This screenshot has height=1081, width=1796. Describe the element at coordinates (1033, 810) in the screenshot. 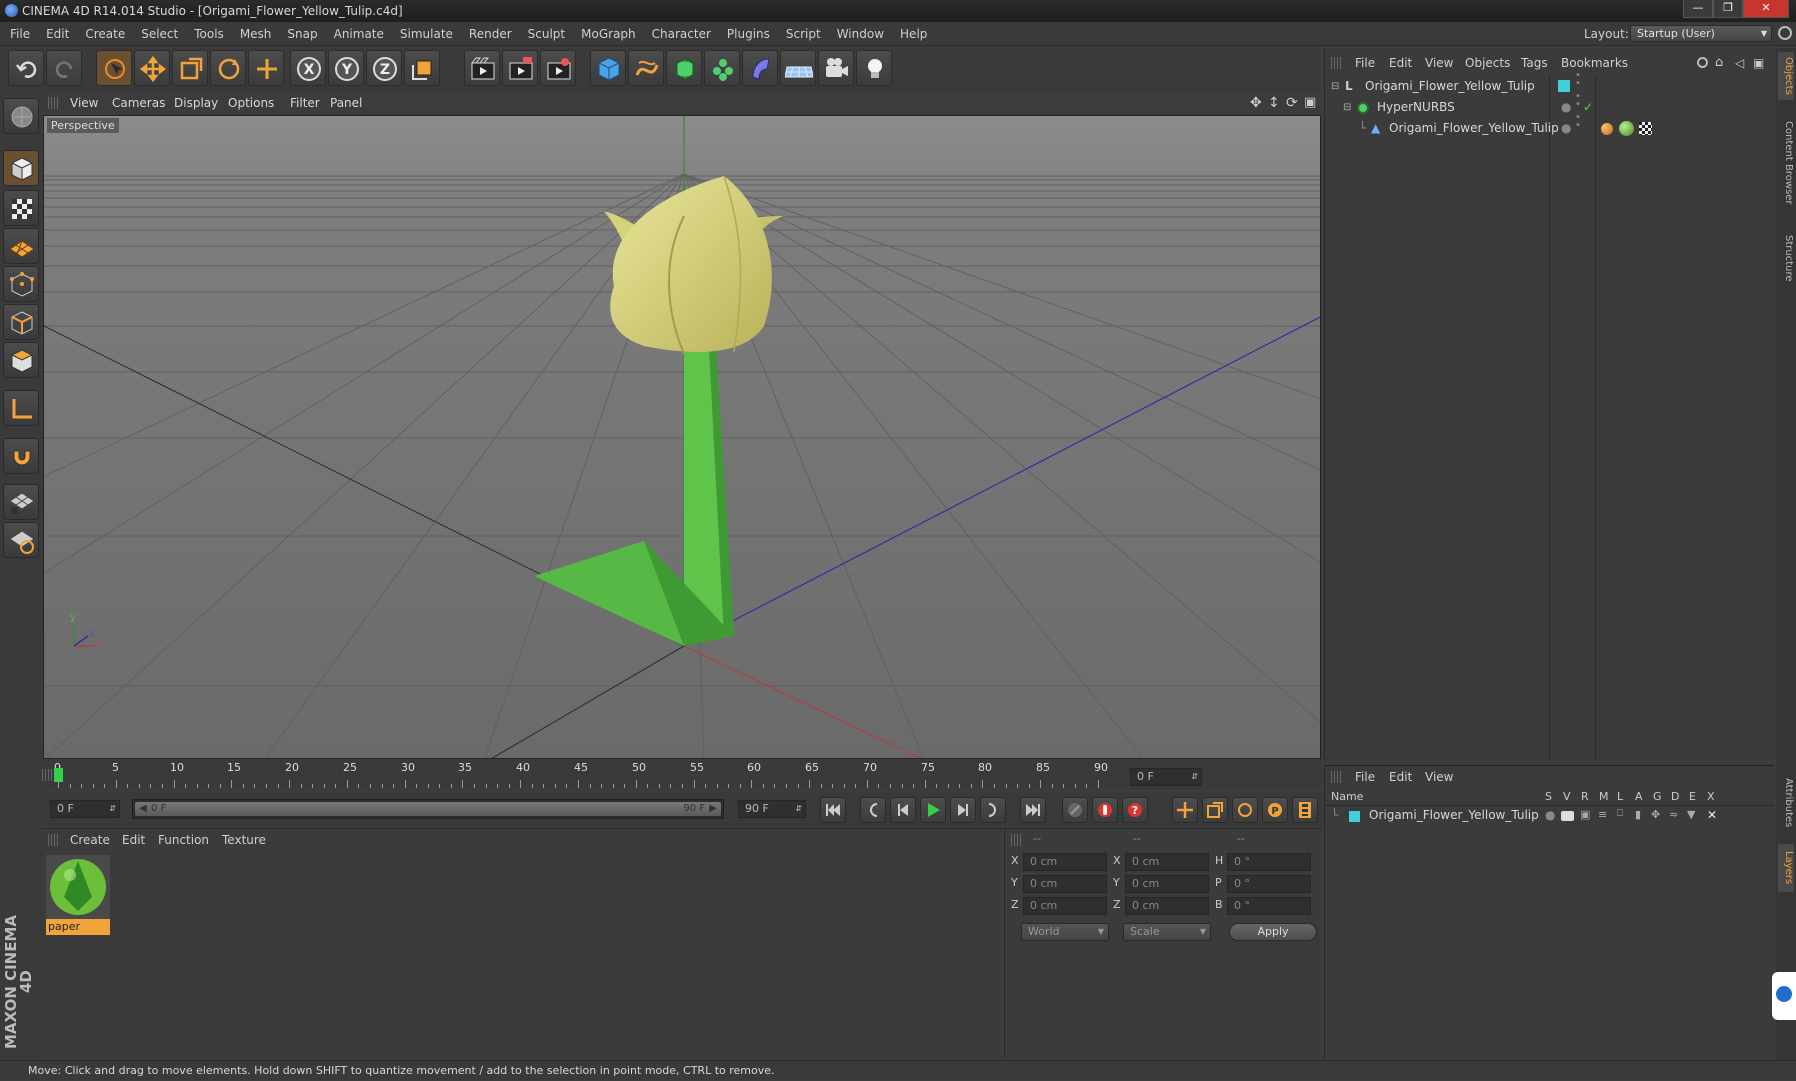

I see `go-to-end-button` at that location.